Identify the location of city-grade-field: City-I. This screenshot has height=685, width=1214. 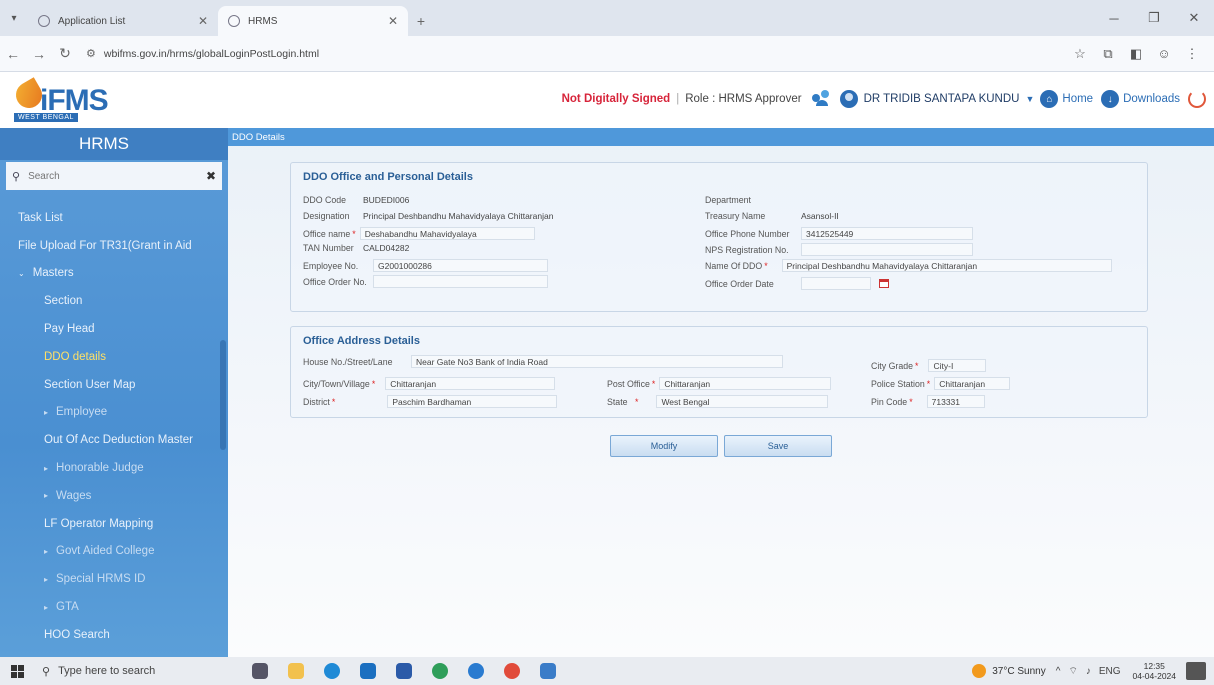
(957, 365).